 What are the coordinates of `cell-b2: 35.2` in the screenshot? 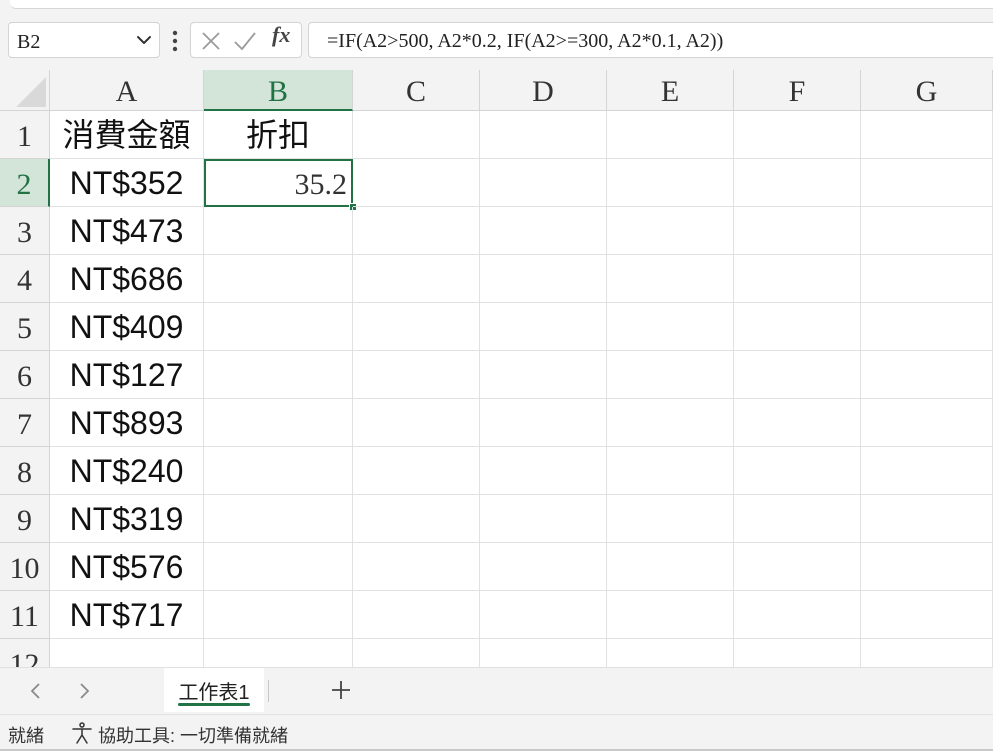 It's located at (278, 183).